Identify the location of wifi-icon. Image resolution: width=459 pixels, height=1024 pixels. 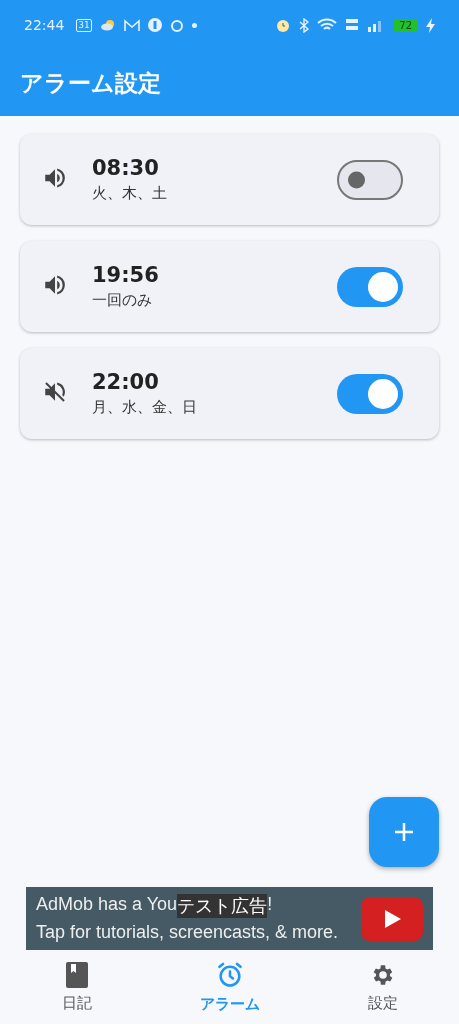
(327, 25).